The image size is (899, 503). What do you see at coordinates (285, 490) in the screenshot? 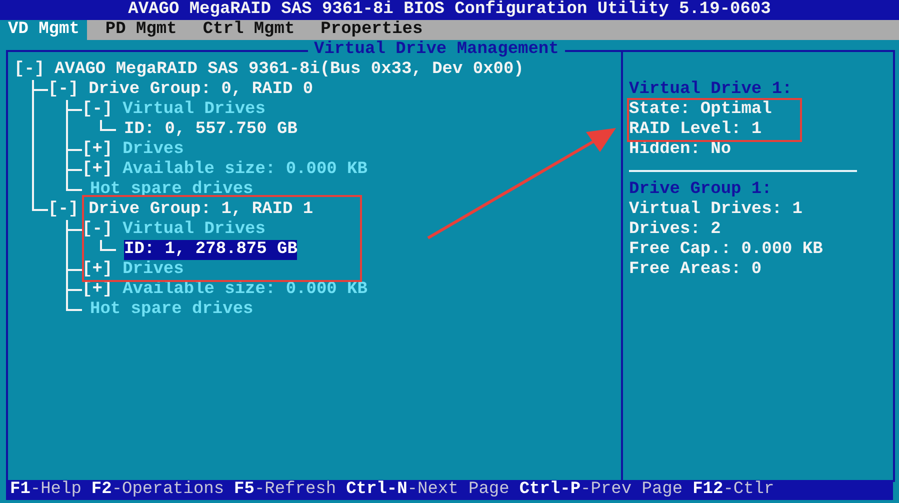
I see `key-hint: F5-Refresh` at bounding box center [285, 490].